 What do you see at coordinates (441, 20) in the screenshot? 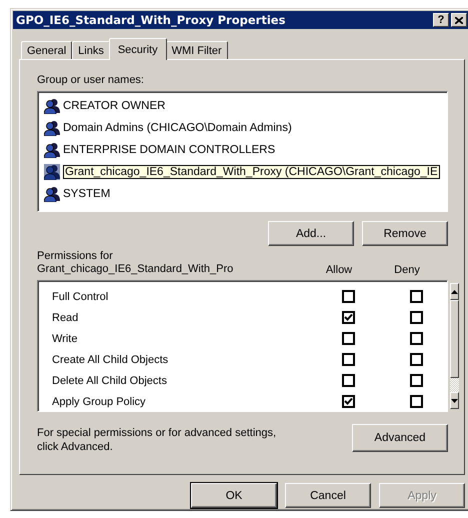
I see `help-button: ?` at bounding box center [441, 20].